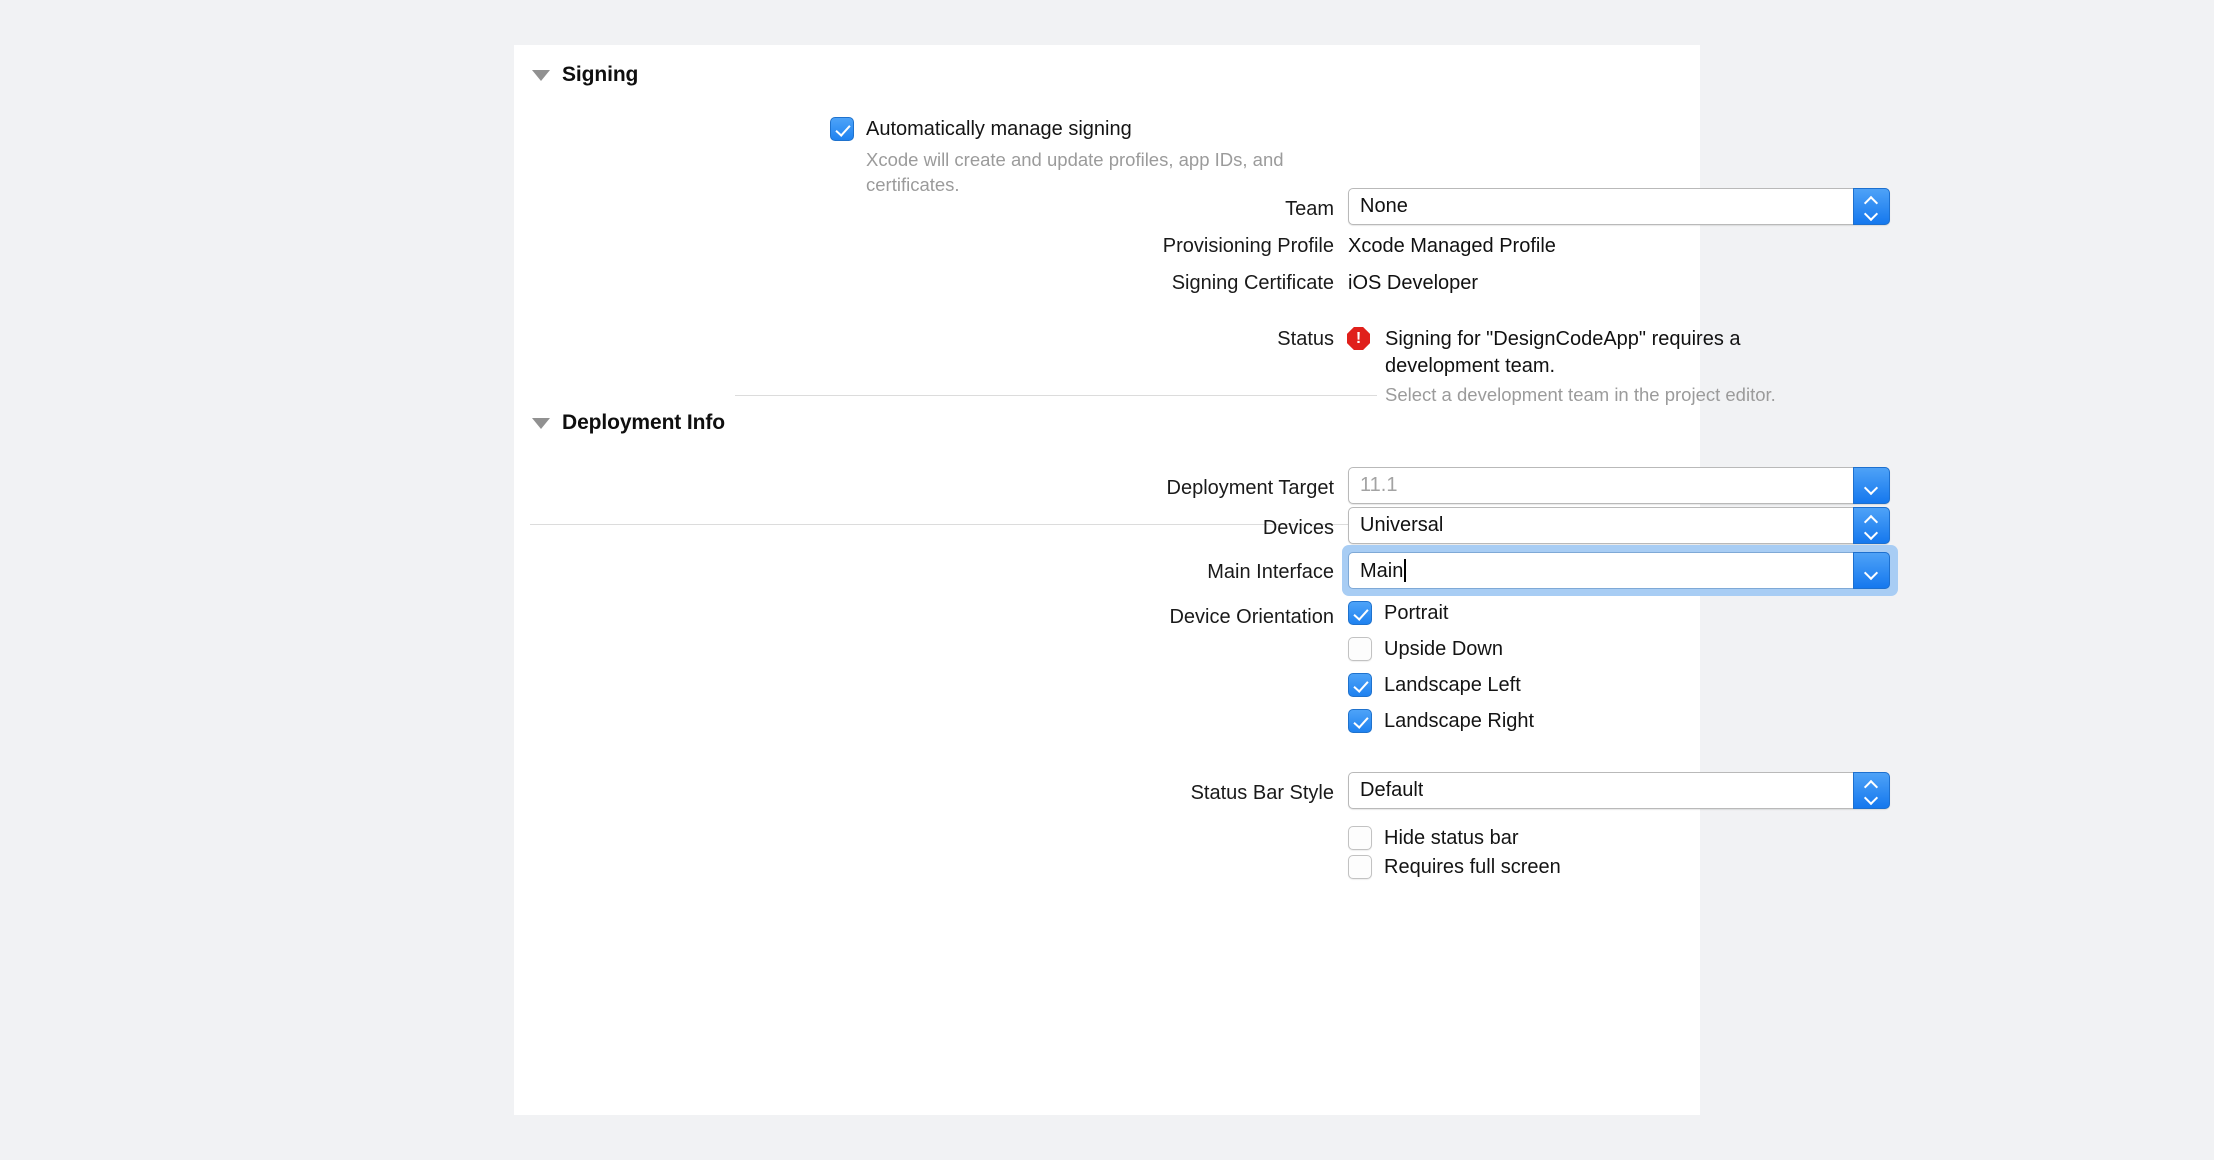  I want to click on status-label: Status, so click(1305, 339).